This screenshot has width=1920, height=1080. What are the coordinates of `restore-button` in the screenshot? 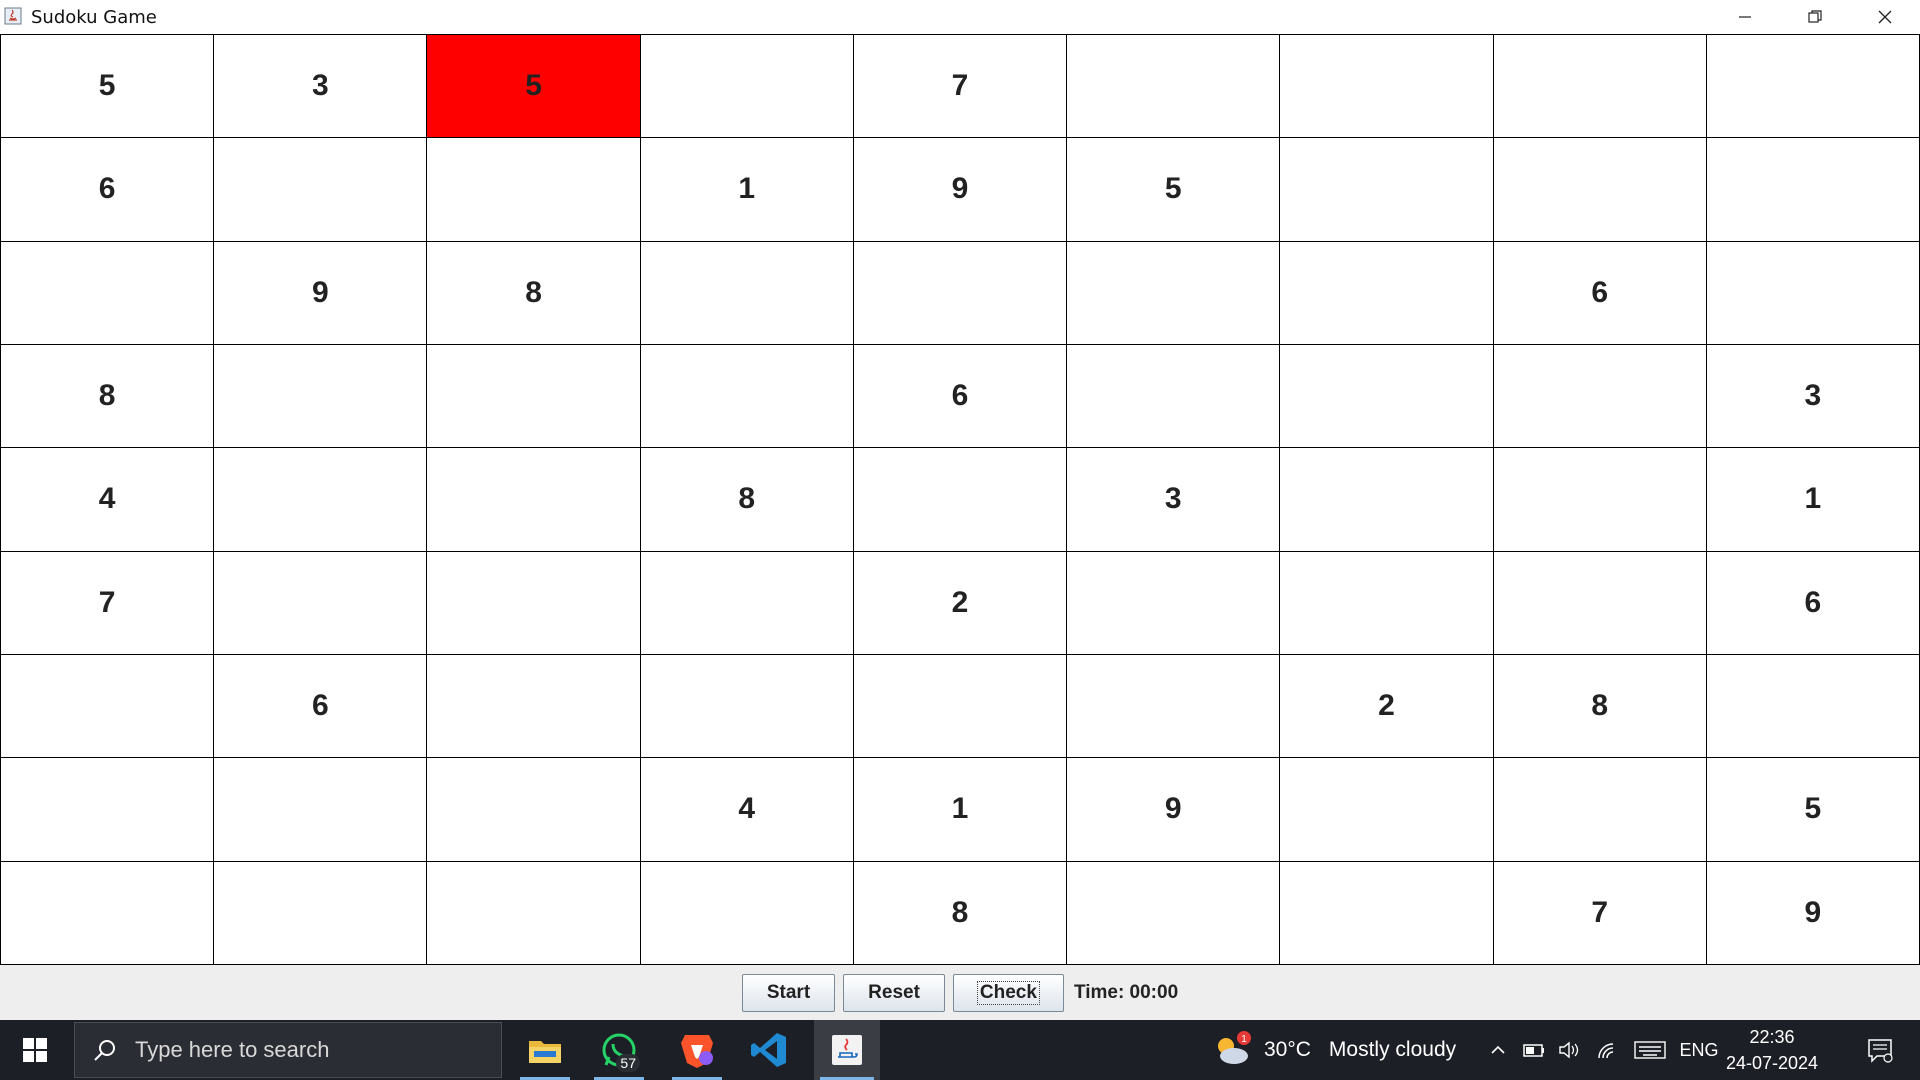 It's located at (1815, 17).